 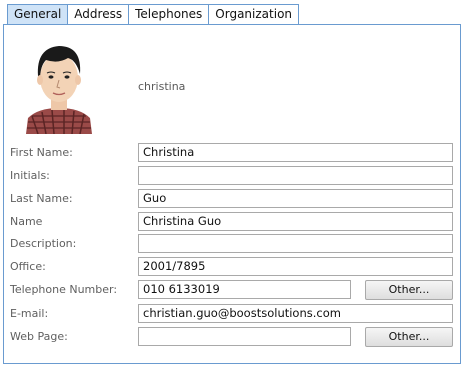 What do you see at coordinates (30, 175) in the screenshot?
I see `initials-label: Initials:` at bounding box center [30, 175].